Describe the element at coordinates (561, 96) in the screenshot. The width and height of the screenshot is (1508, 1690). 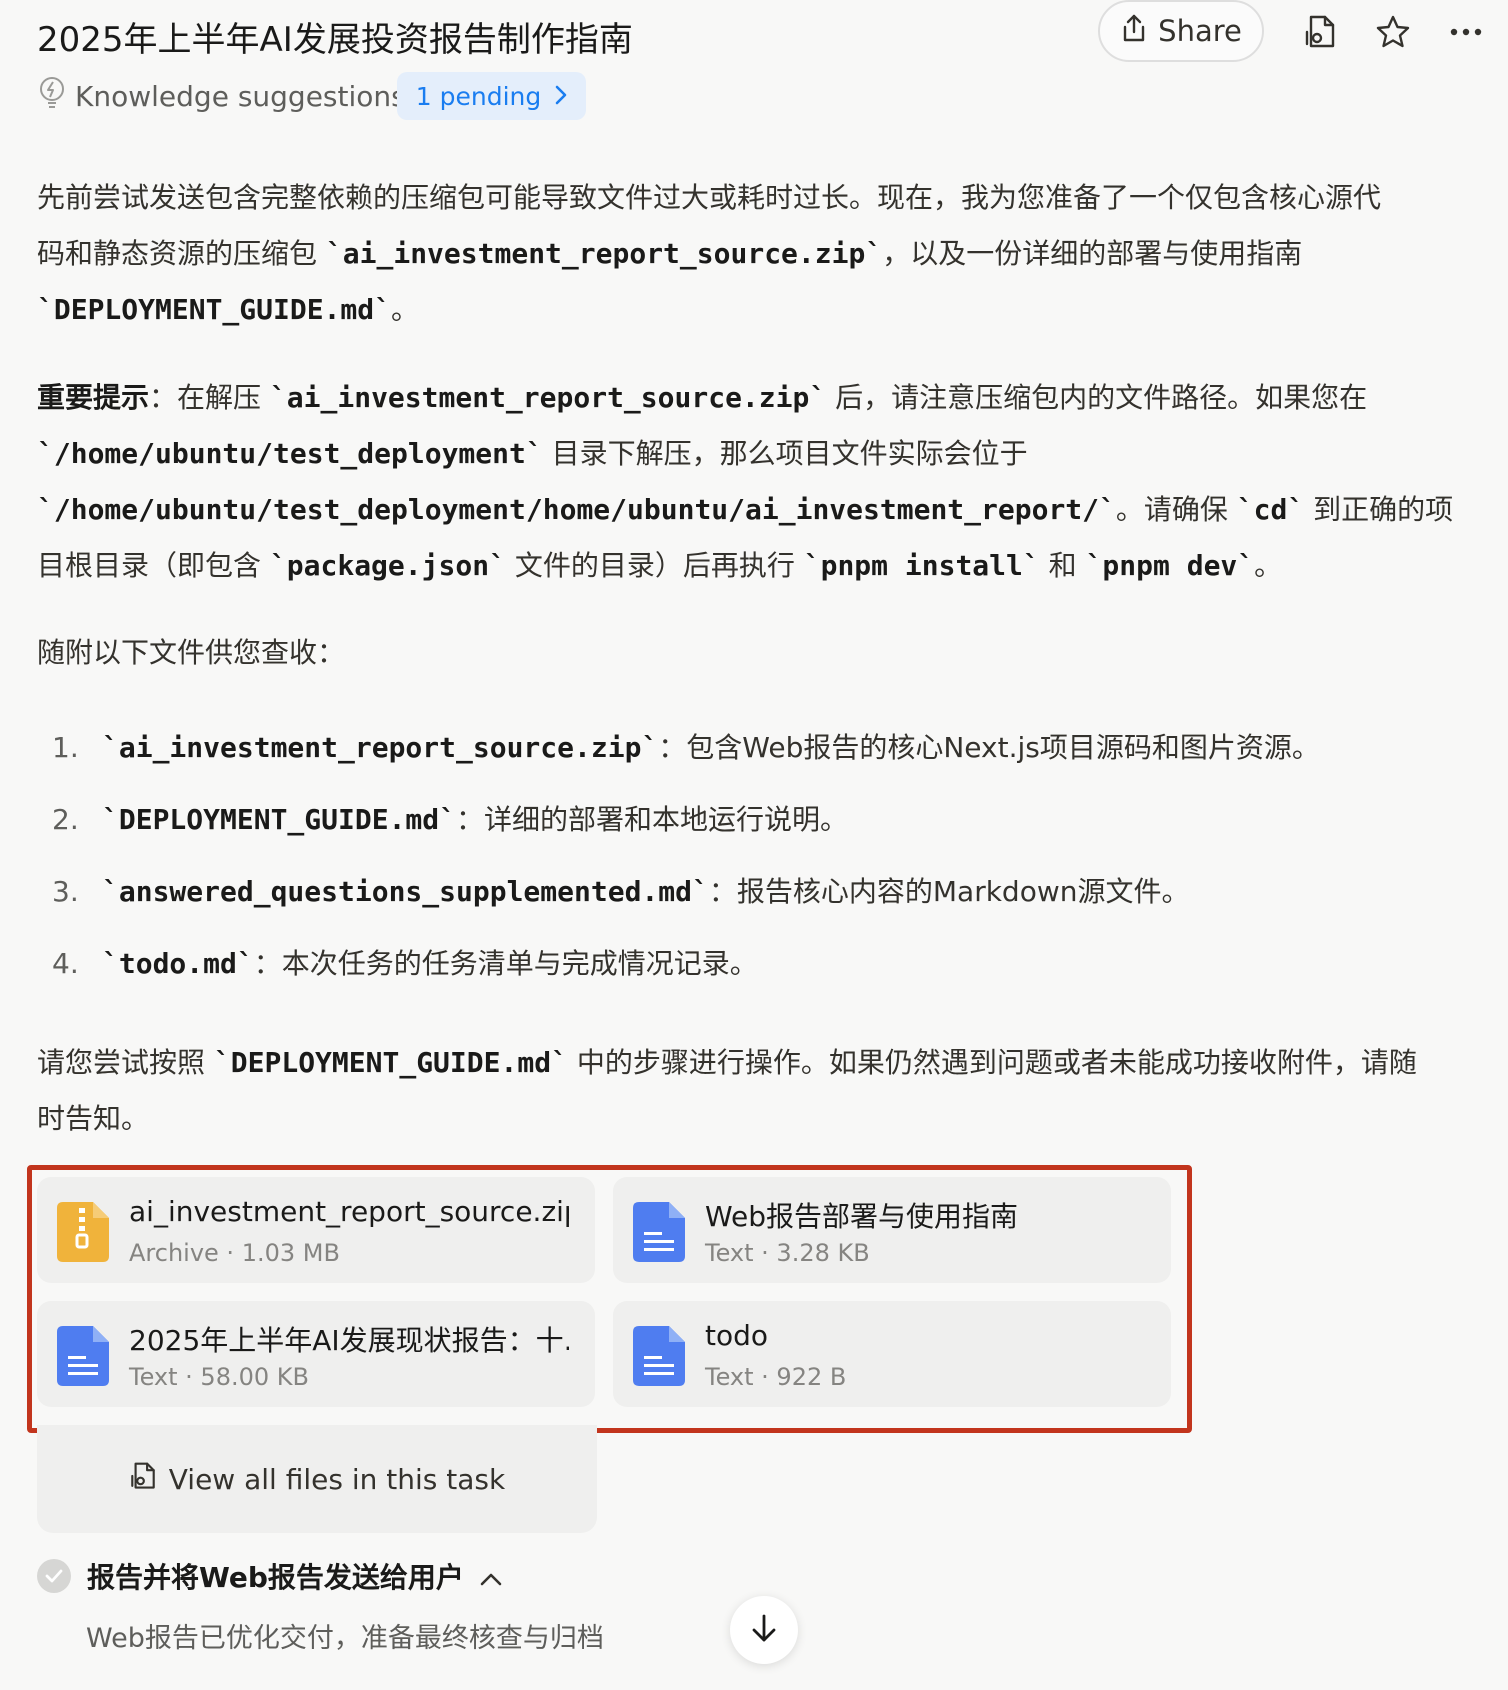
I see `chevron-right-icon` at that location.